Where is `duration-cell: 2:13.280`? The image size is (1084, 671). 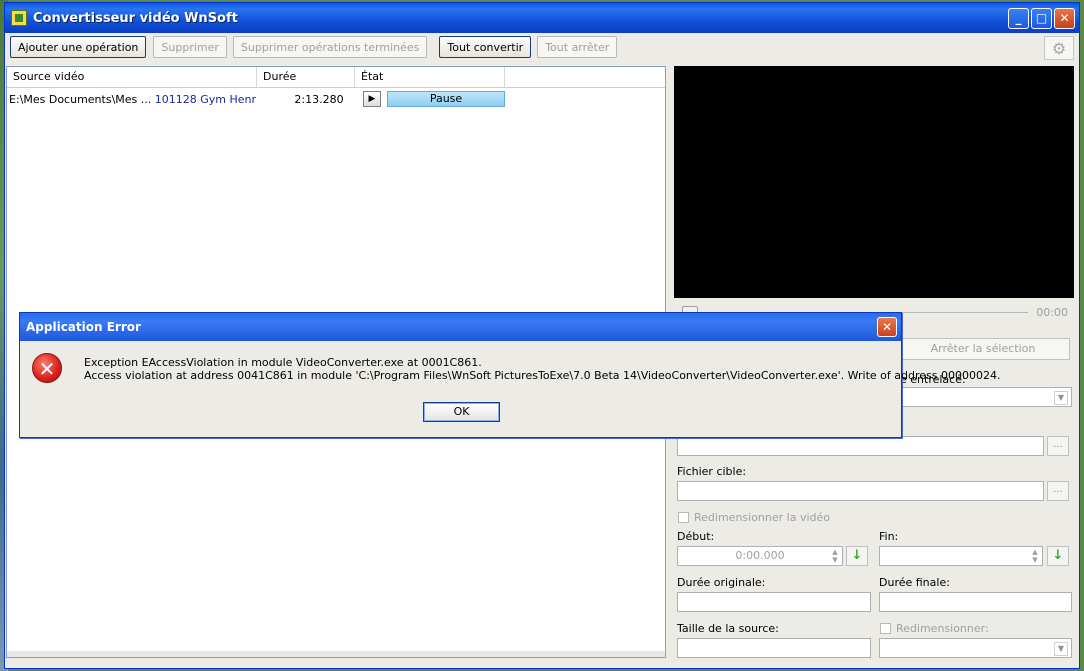
duration-cell: 2:13.280 is located at coordinates (319, 99).